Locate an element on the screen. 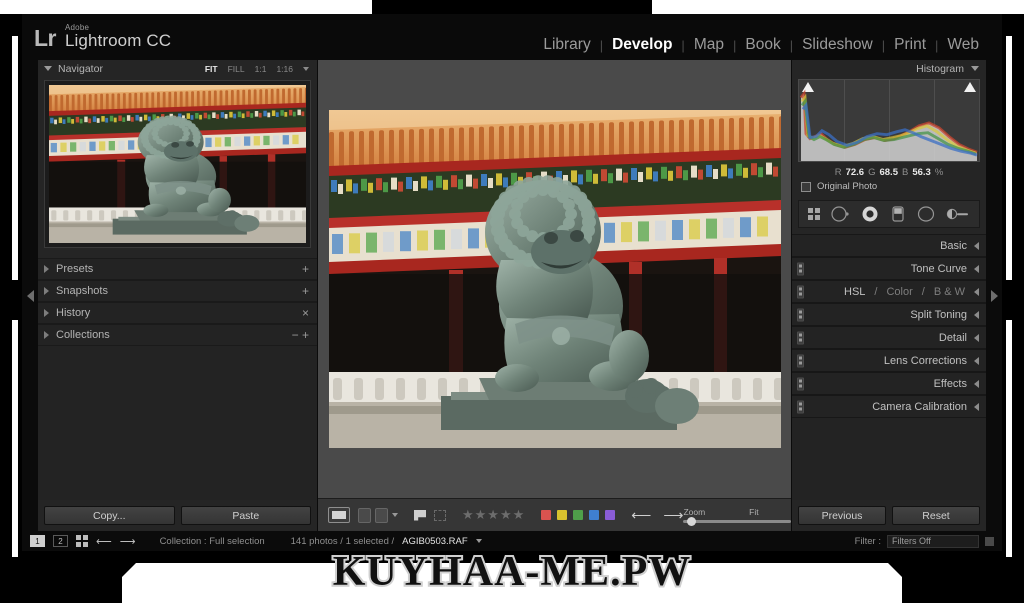  previous-button: Previous is located at coordinates (842, 515).